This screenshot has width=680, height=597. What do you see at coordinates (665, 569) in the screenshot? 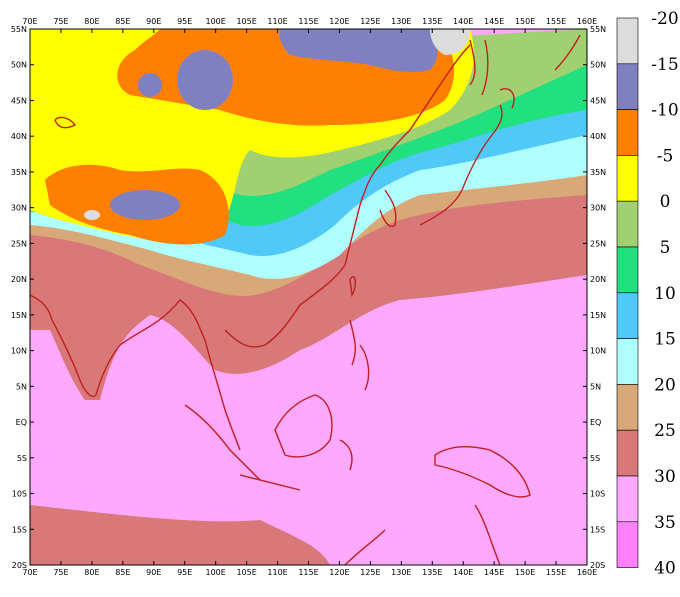
I see `legend-label: 40` at bounding box center [665, 569].